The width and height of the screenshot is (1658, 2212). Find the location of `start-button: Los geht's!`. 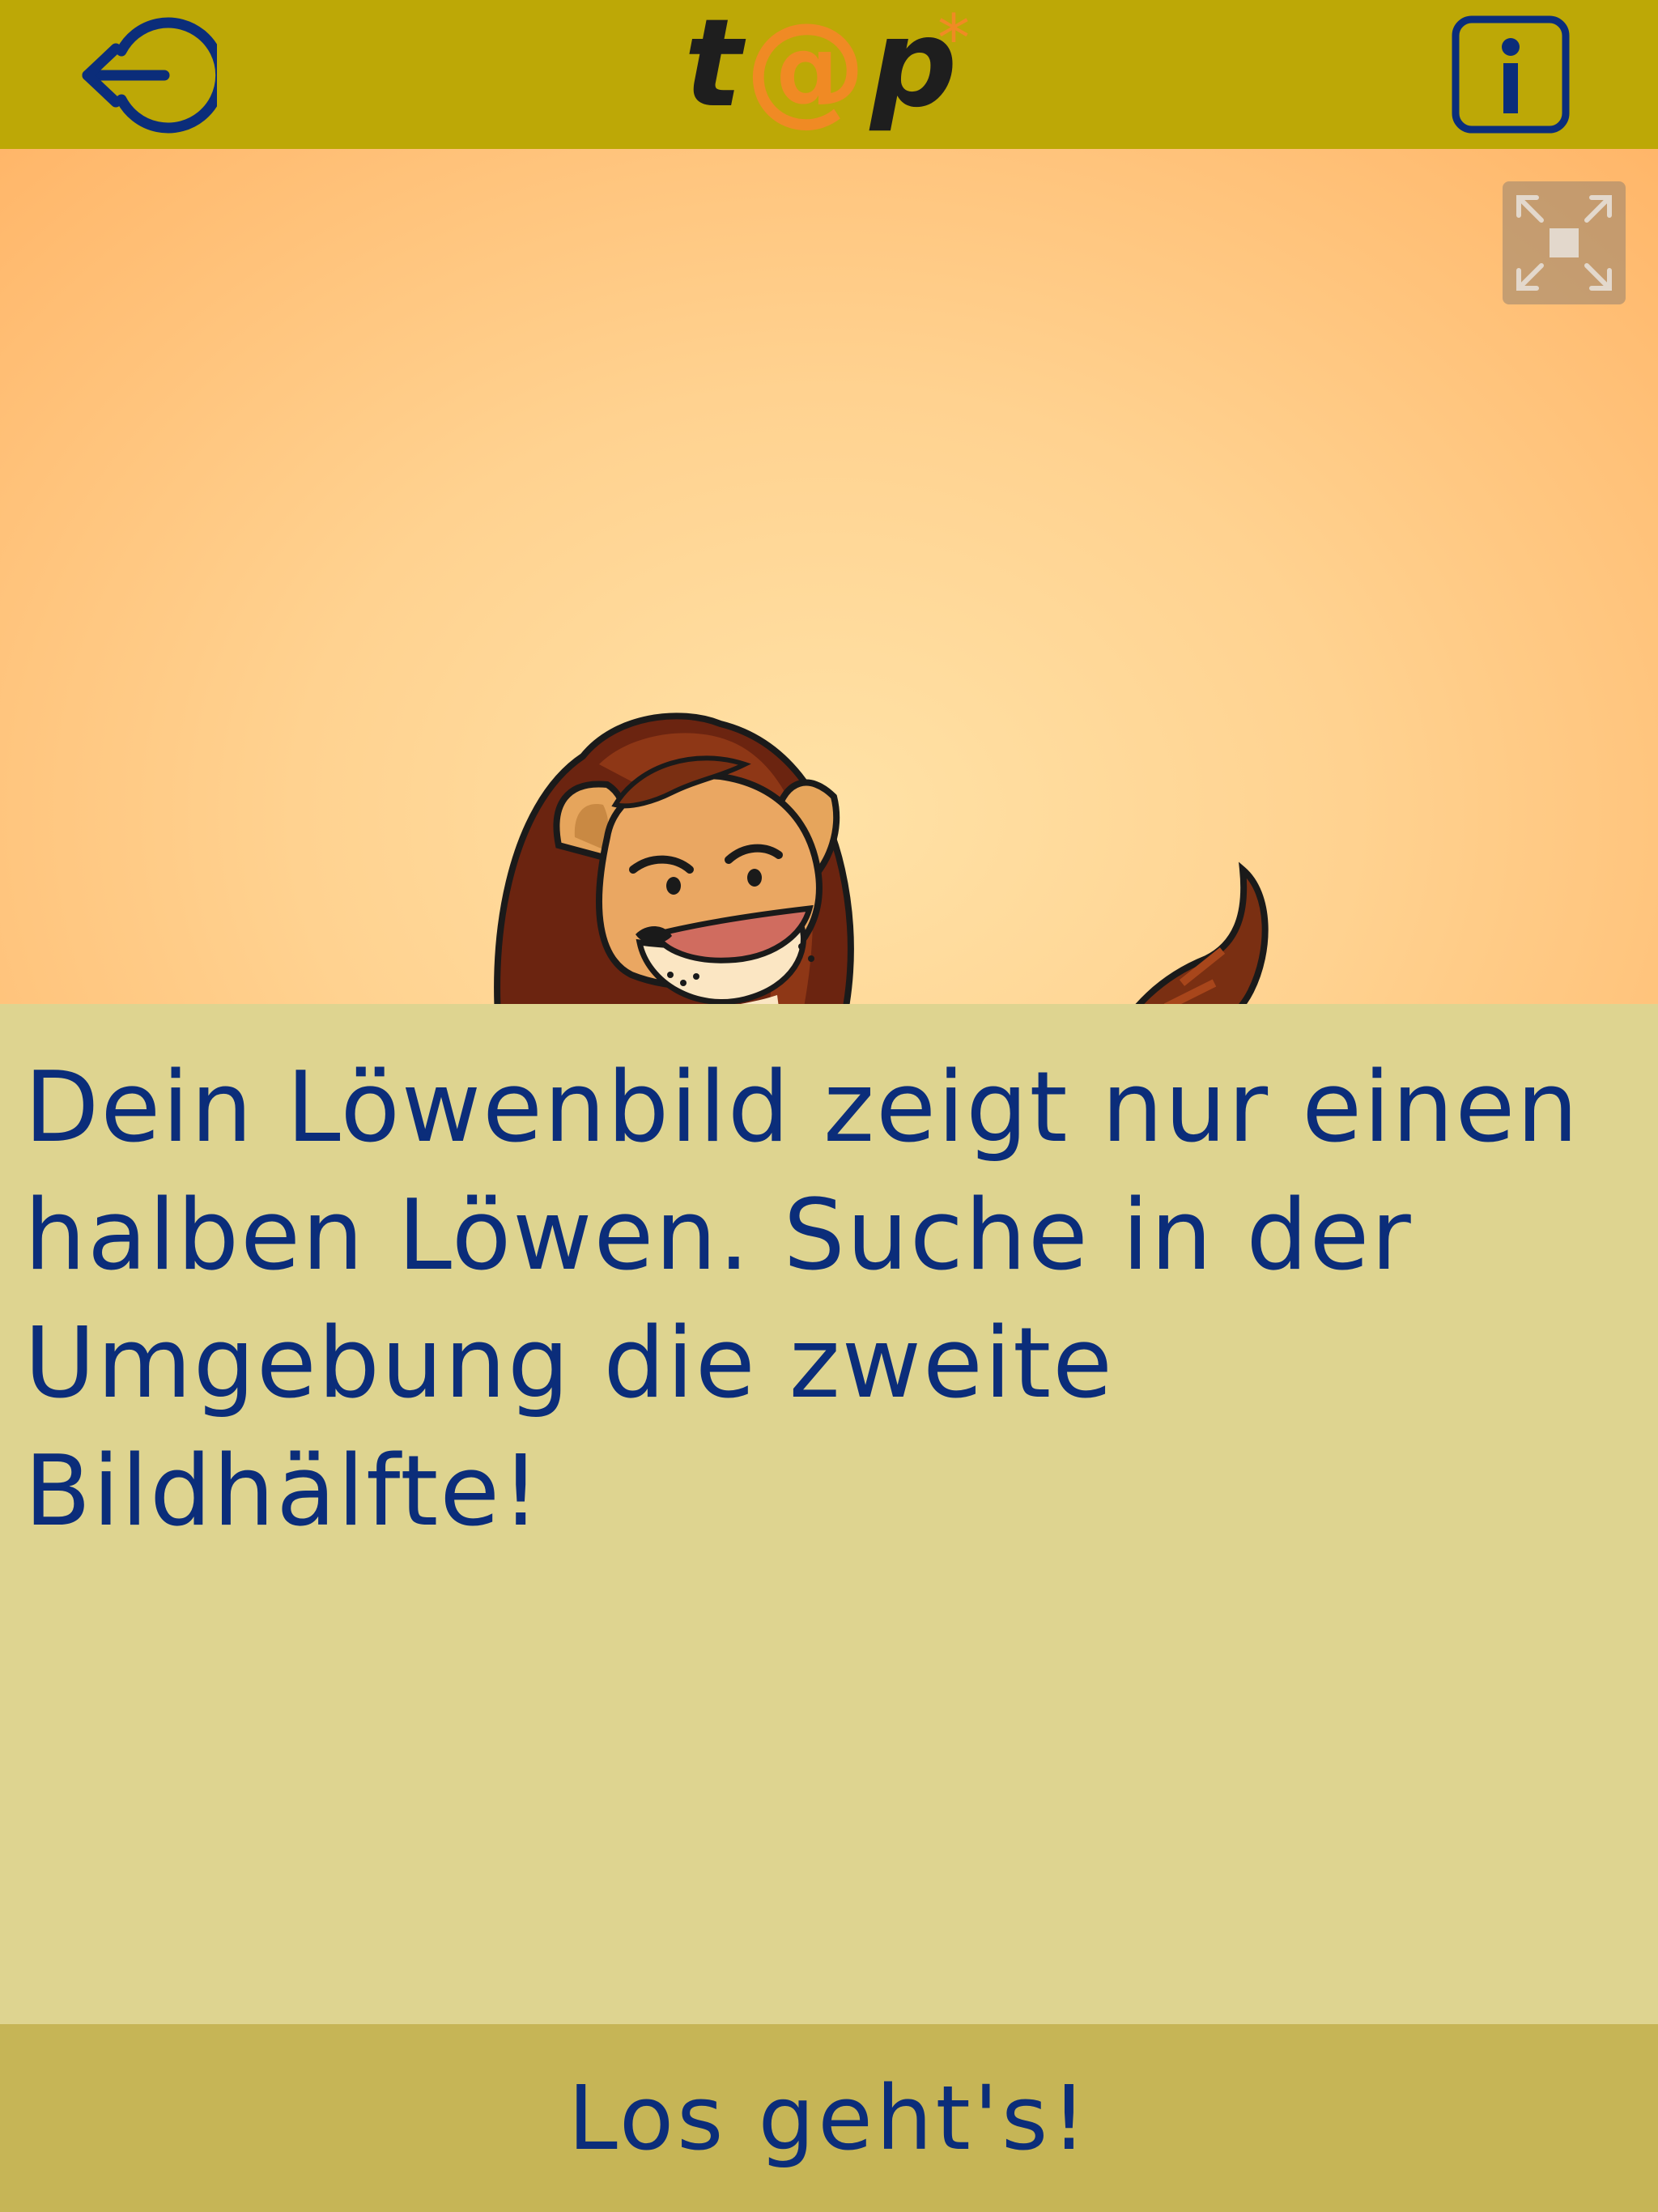

start-button: Los geht's! is located at coordinates (829, 2118).